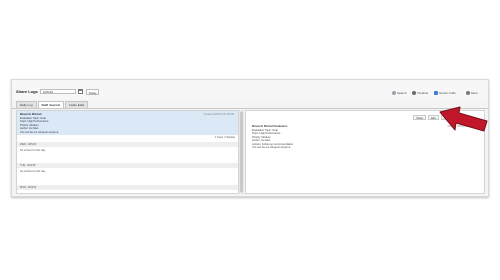 This screenshot has height=280, width=500. Describe the element at coordinates (27, 91) in the screenshot. I see `app-title: Share Logs` at that location.